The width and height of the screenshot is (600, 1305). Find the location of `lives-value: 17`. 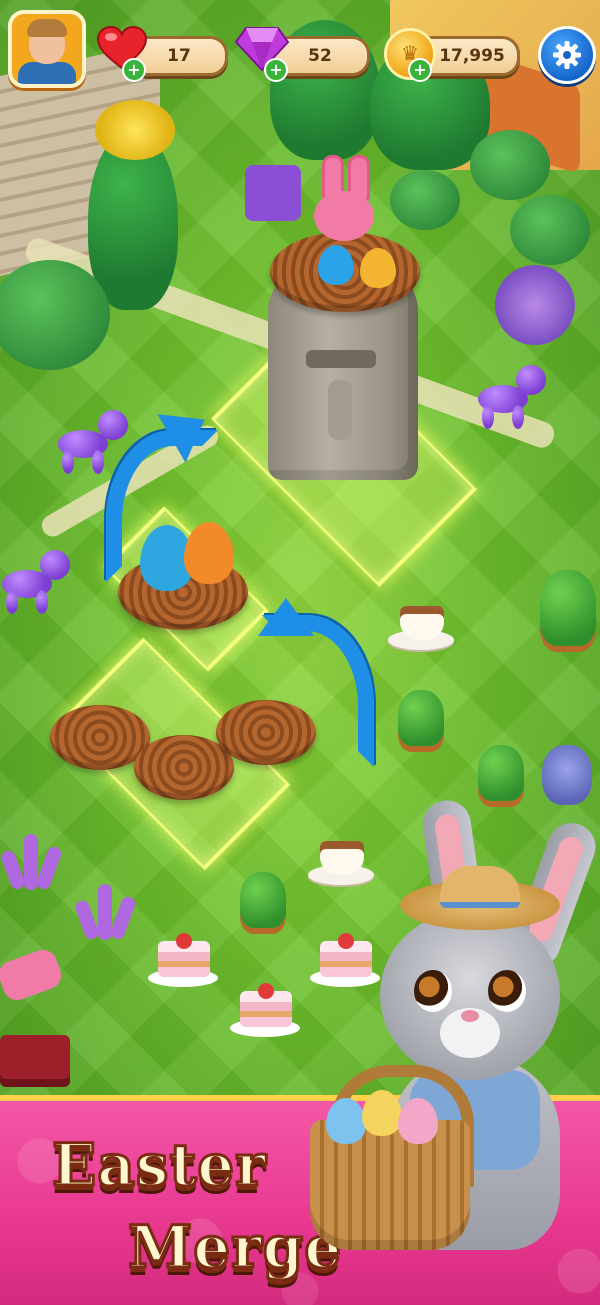

lives-value: 17 is located at coordinates (179, 56).